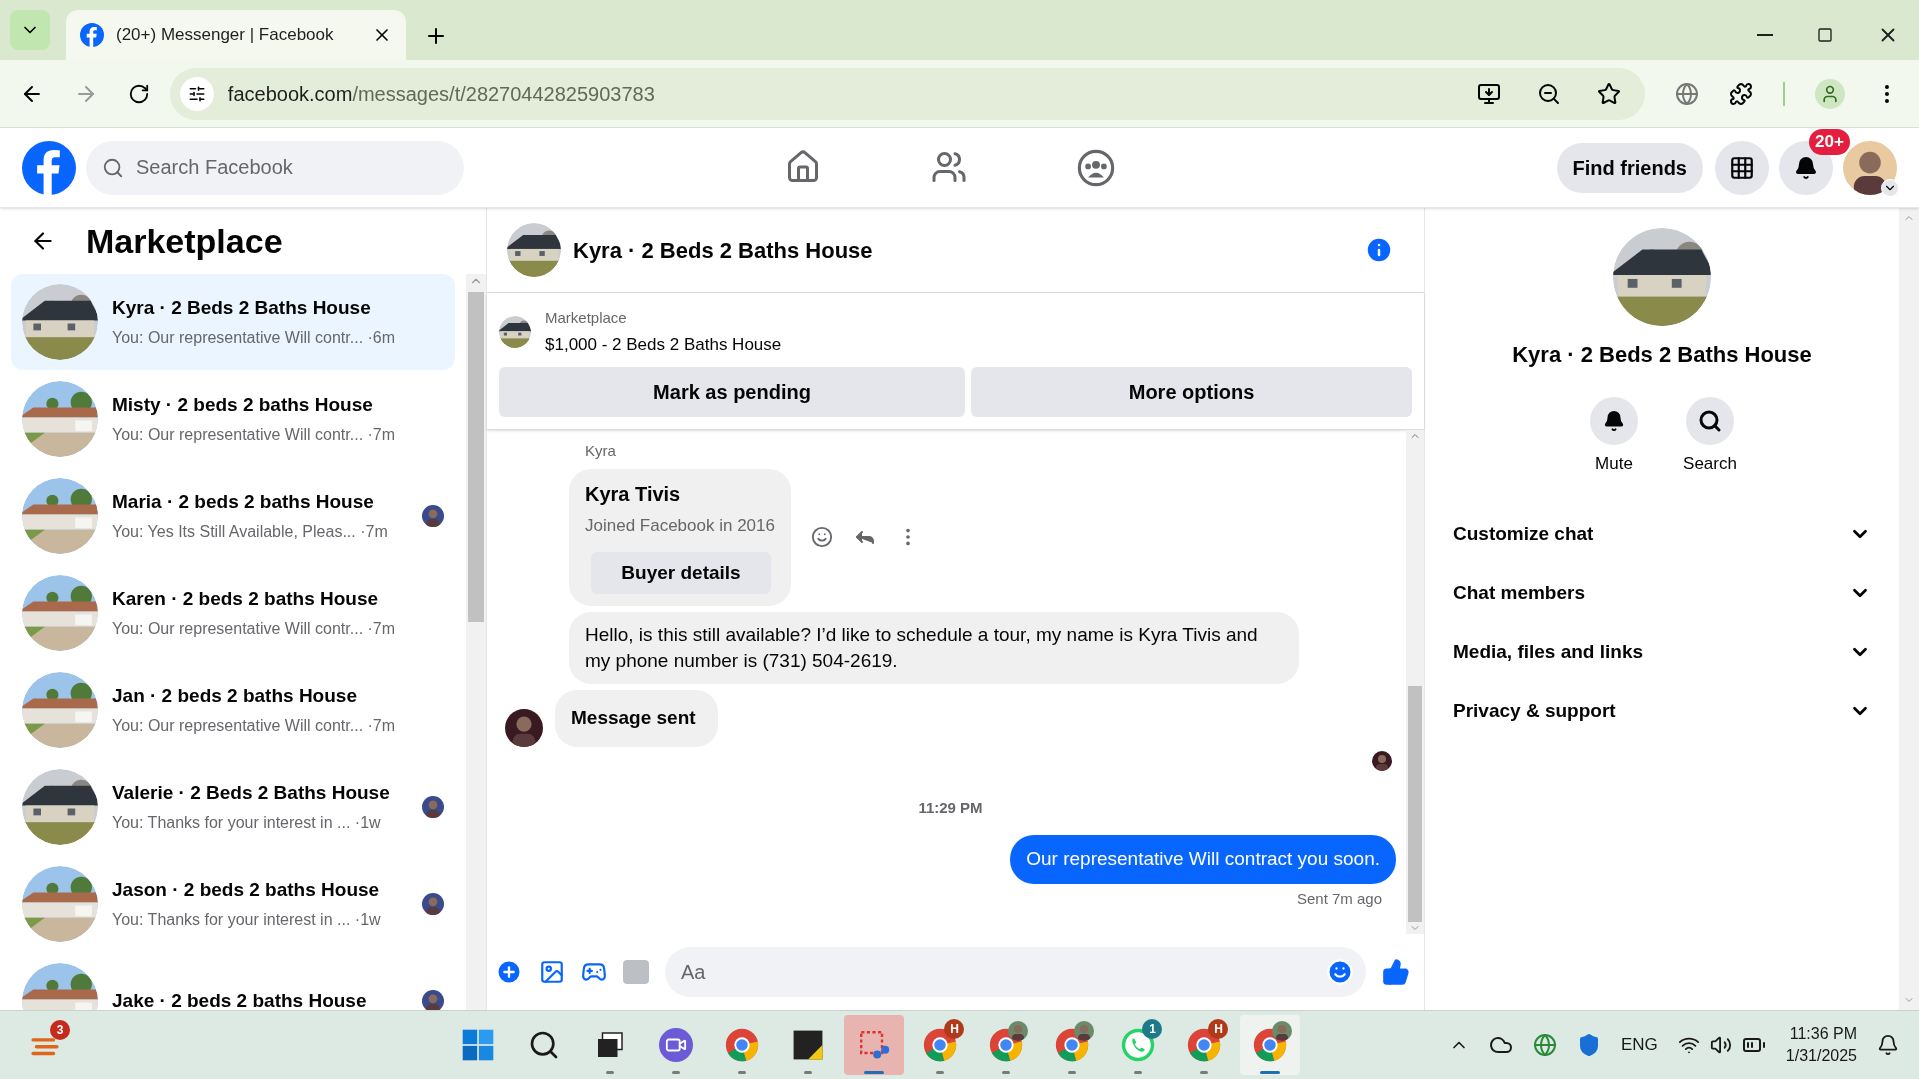 The image size is (1919, 1079). I want to click on conversation-name: Kyra · 2 Beds 2 Baths House, so click(242, 307).